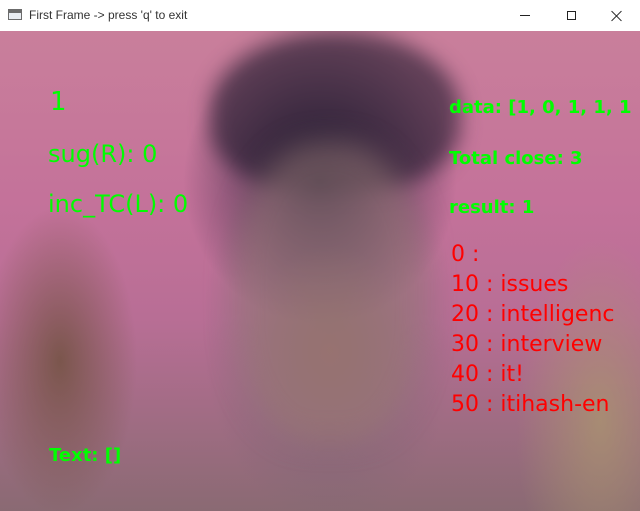 This screenshot has width=640, height=511. Describe the element at coordinates (487, 374) in the screenshot. I see `suggestion-item: 40 : it!` at that location.